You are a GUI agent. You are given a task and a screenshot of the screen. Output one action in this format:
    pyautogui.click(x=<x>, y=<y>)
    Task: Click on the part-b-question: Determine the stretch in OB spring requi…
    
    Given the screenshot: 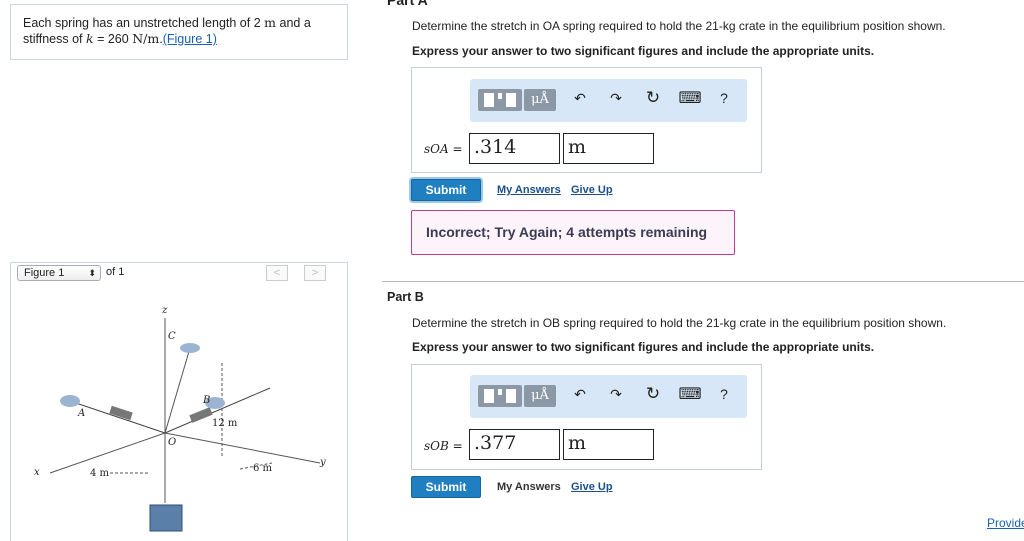 What is the action you would take?
    pyautogui.click(x=679, y=323)
    